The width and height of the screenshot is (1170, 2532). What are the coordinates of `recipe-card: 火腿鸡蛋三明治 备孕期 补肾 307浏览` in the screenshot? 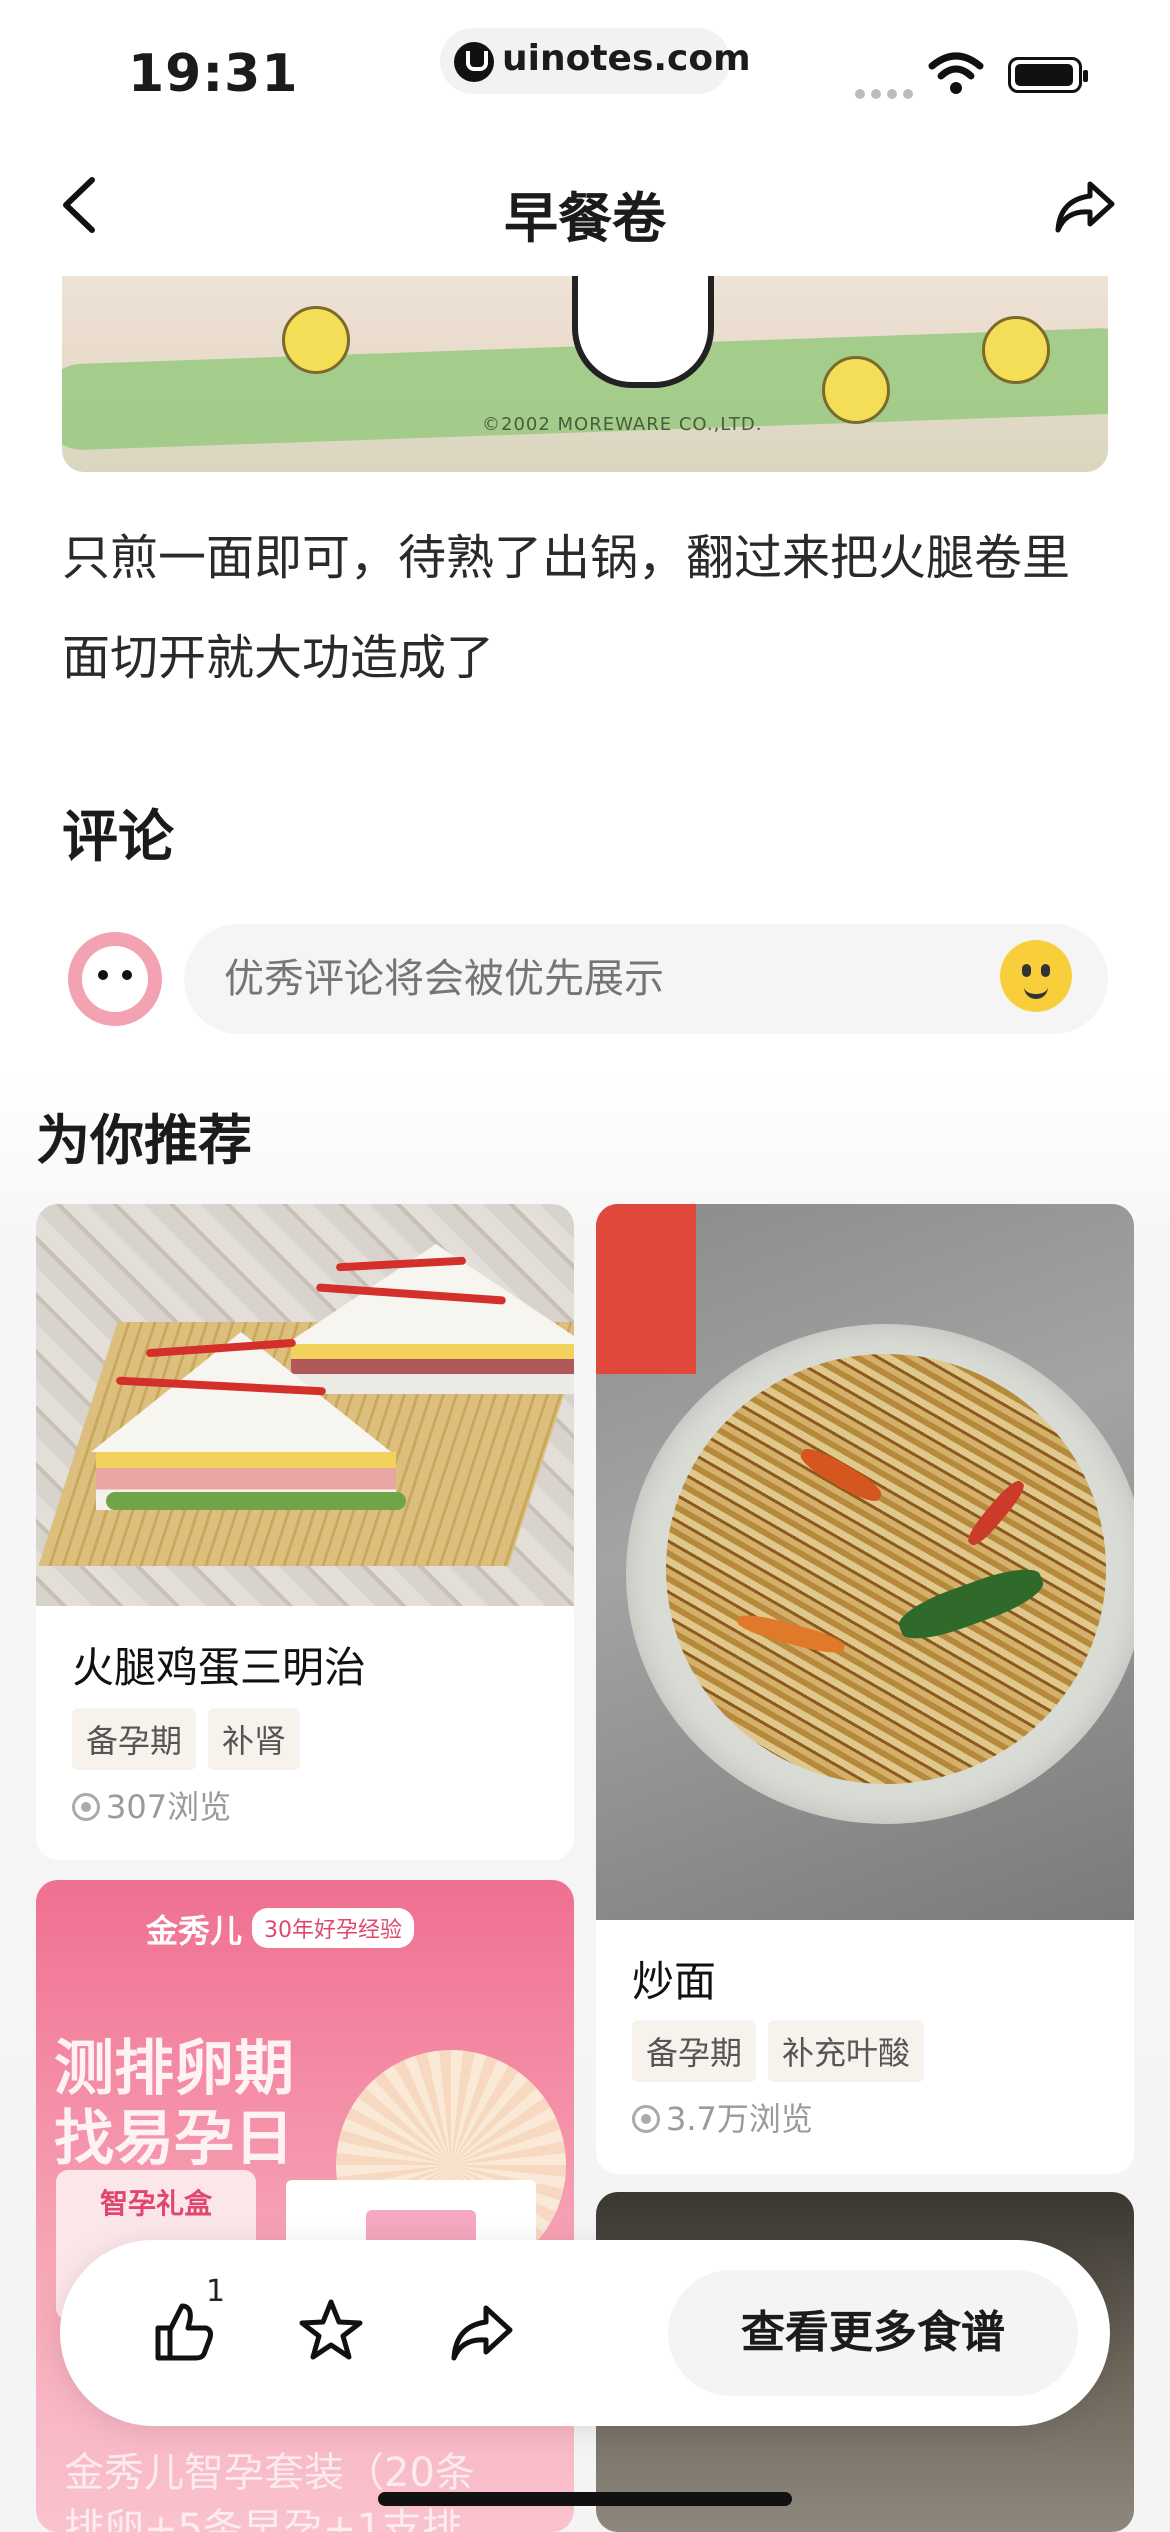 It's located at (305, 1532).